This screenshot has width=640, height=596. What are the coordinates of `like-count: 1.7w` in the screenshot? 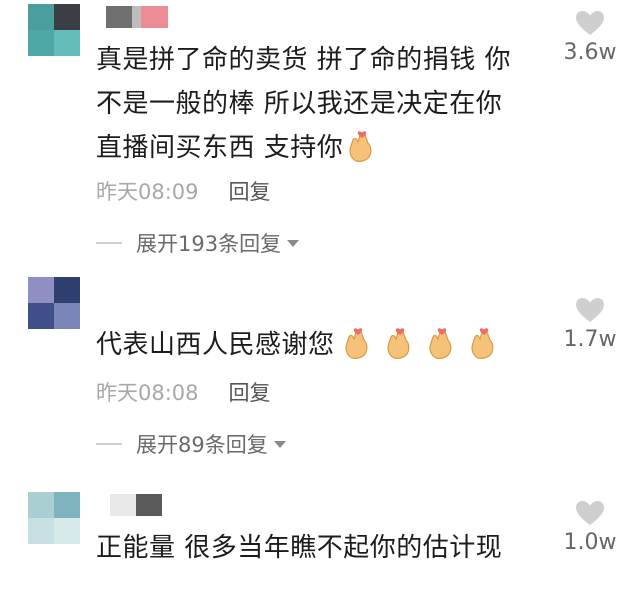 It's located at (590, 339).